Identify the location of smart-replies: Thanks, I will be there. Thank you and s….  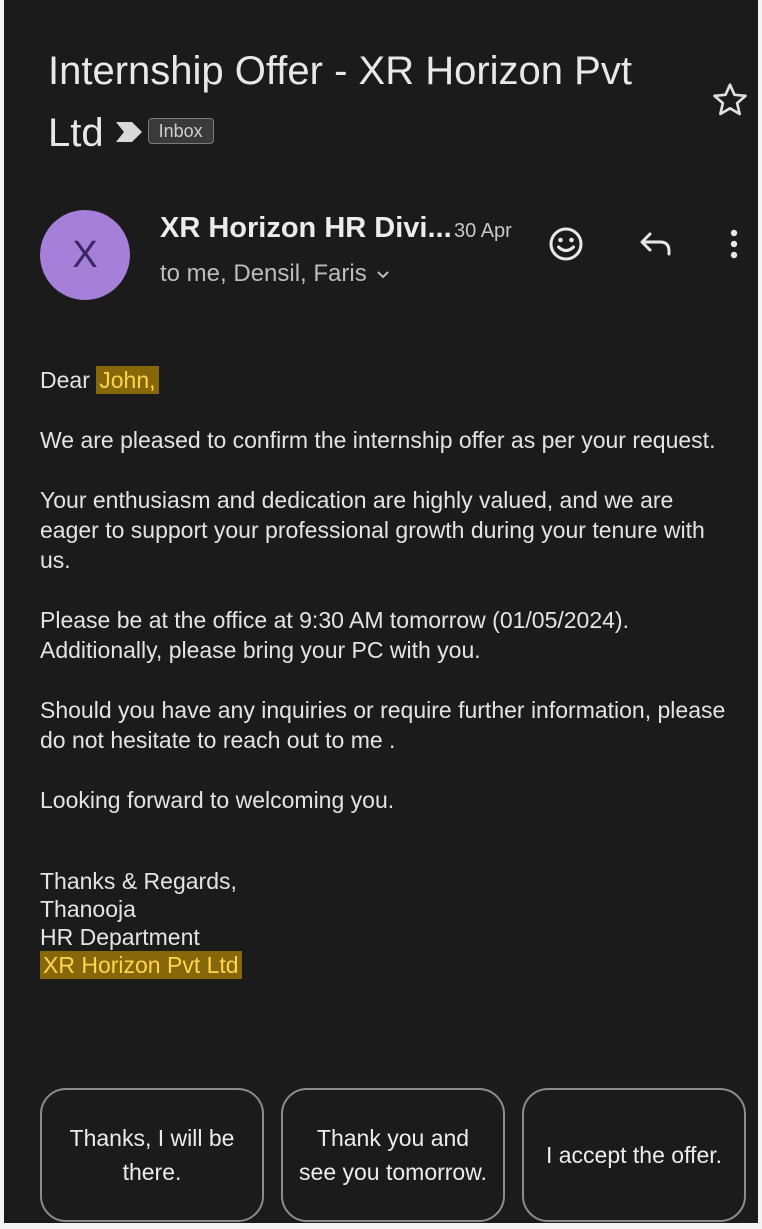
(393, 1155).